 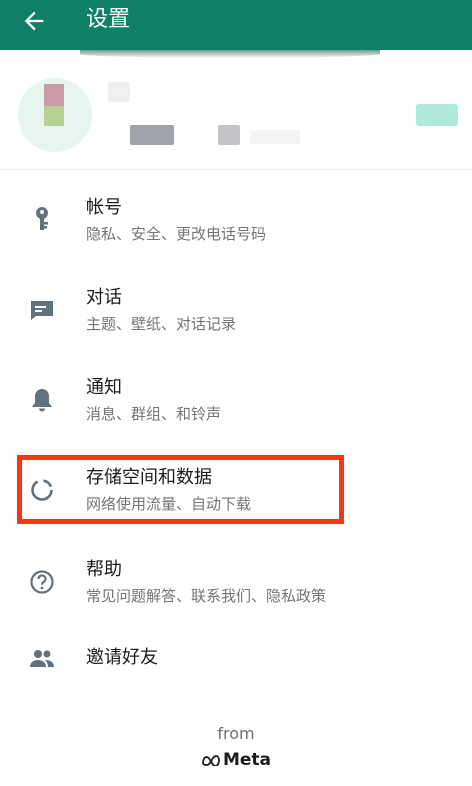 I want to click on help-icon, so click(x=42, y=582).